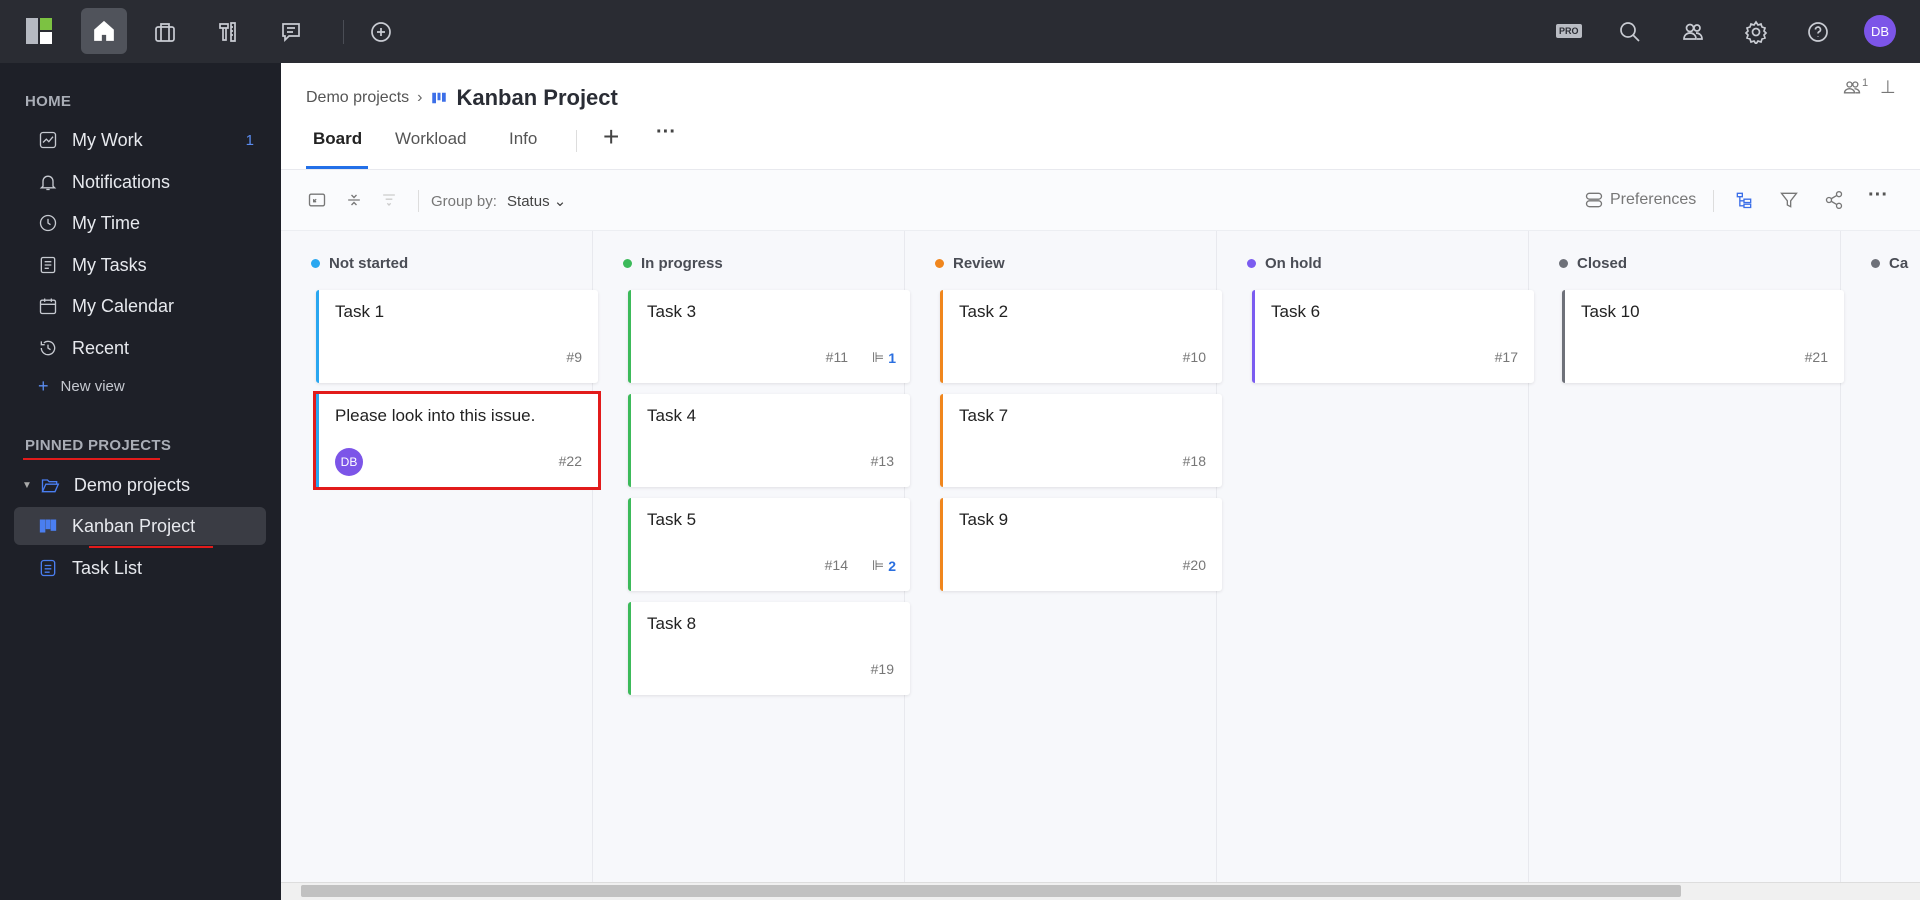  I want to click on pro-badge: PRO, so click(1569, 31).